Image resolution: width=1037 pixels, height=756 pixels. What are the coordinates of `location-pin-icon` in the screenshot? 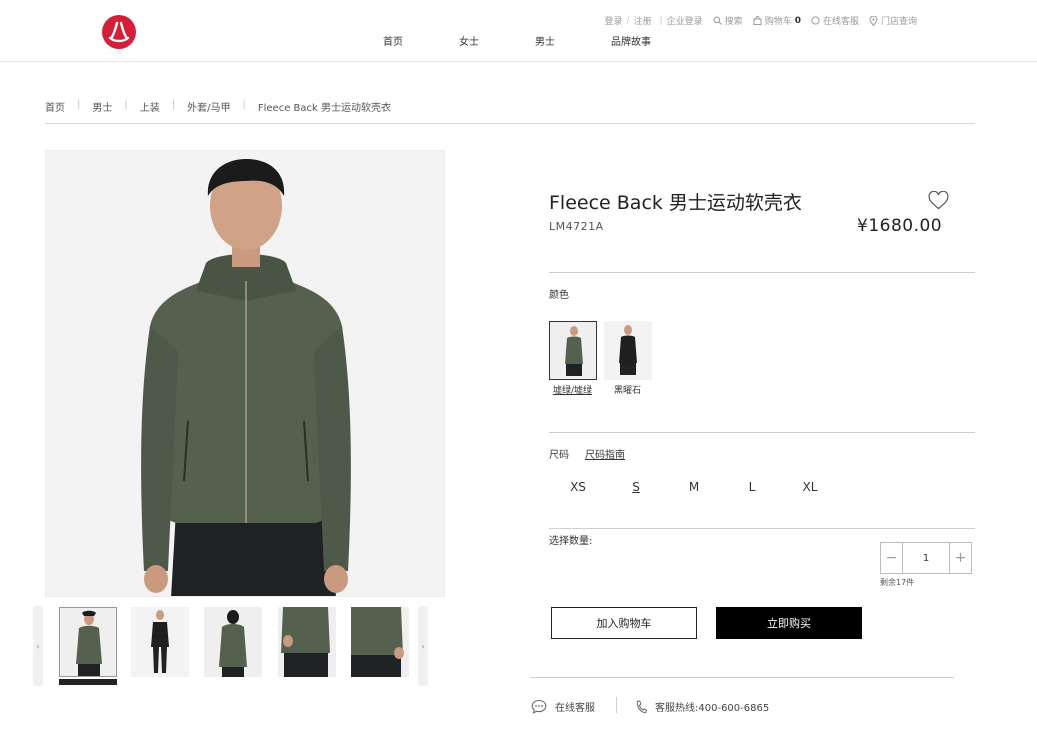 It's located at (873, 20).